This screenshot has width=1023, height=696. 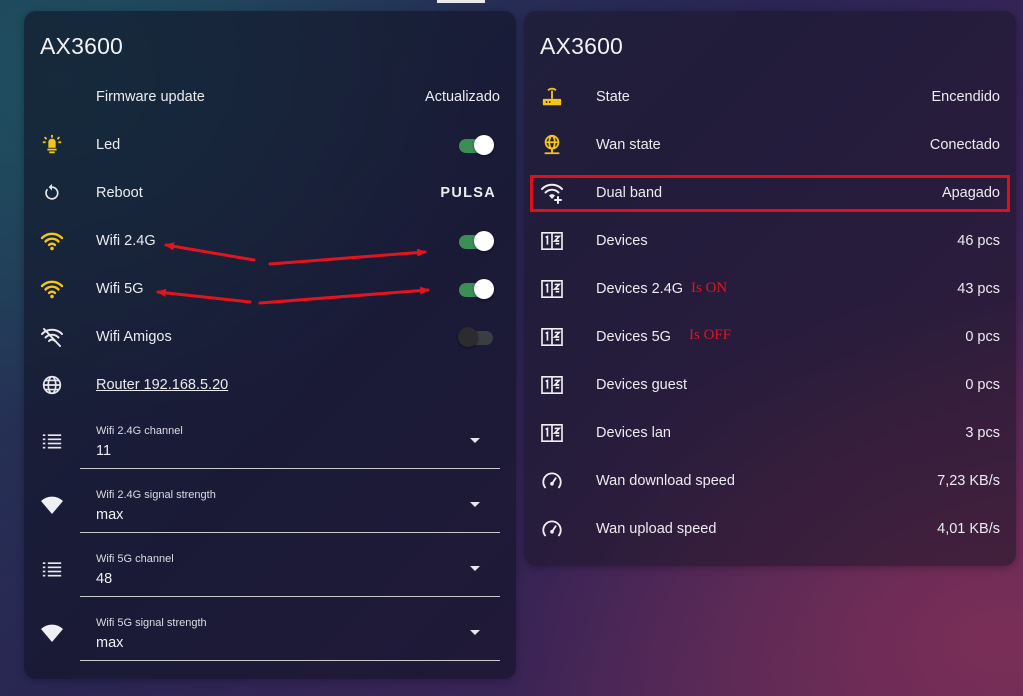 What do you see at coordinates (978, 289) in the screenshot?
I see `devices-24g-value: 43 pcs` at bounding box center [978, 289].